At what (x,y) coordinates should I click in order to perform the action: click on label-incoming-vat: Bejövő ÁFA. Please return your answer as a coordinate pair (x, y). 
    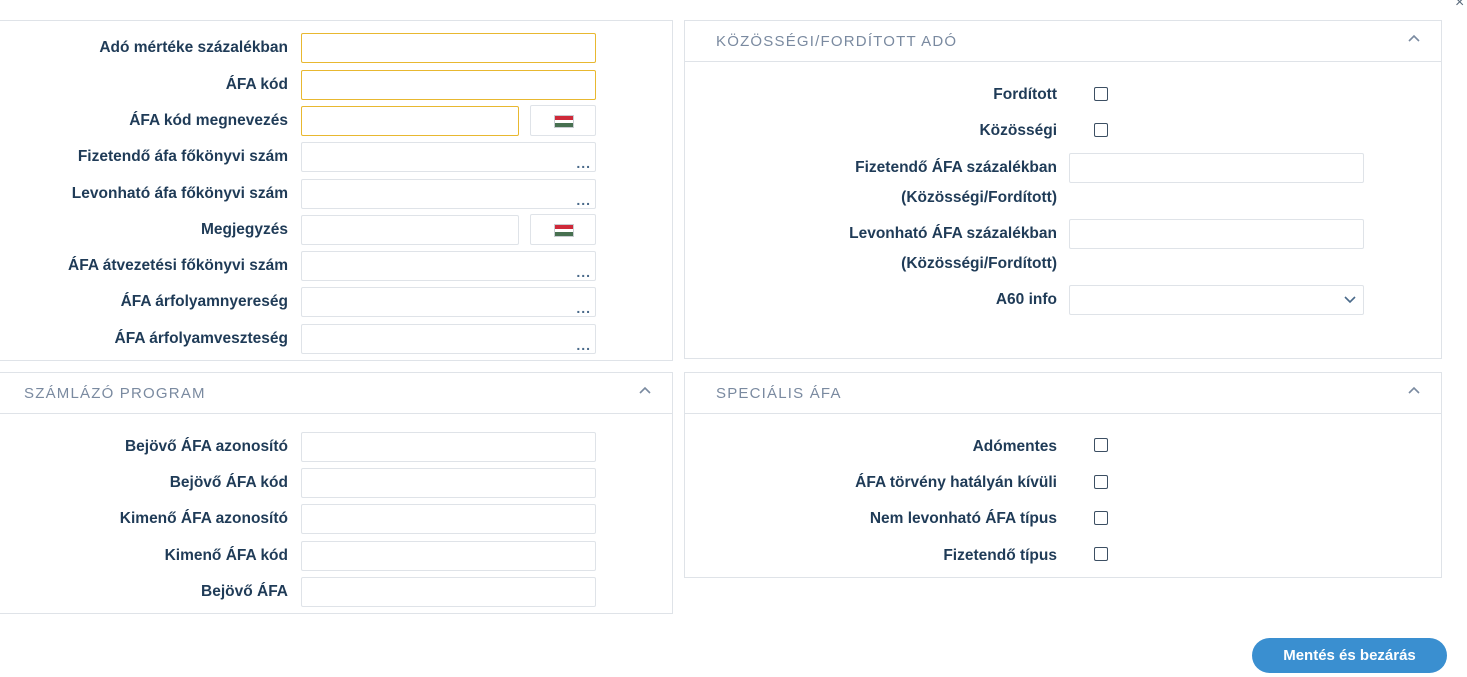
    Looking at the image, I should click on (244, 591).